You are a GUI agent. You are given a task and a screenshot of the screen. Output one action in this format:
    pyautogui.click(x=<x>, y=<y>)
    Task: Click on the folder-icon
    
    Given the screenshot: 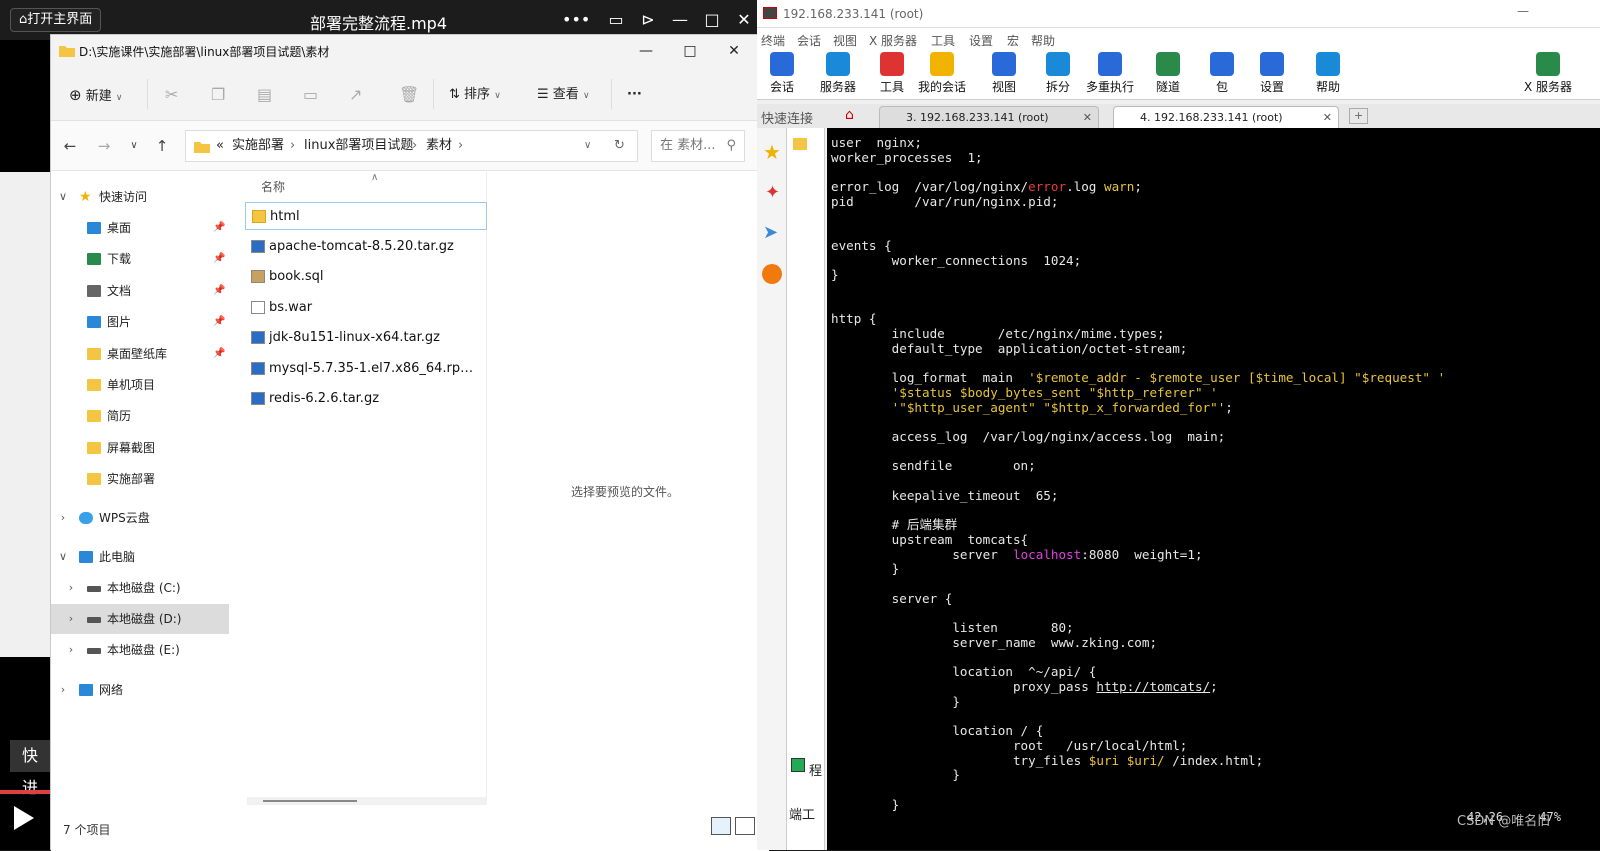 What is the action you would take?
    pyautogui.click(x=800, y=144)
    